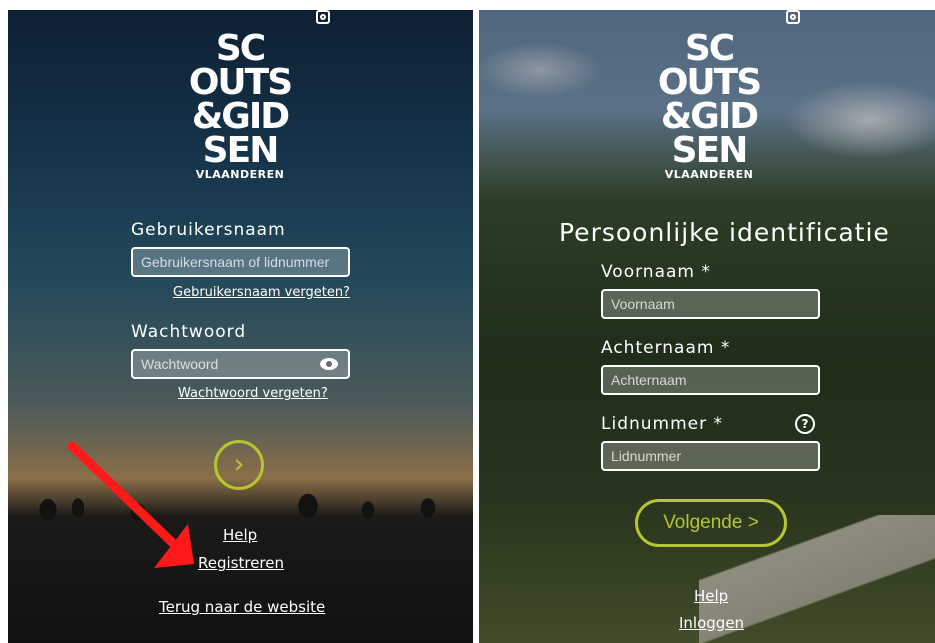 Image resolution: width=935 pixels, height=643 pixels. Describe the element at coordinates (662, 424) in the screenshot. I see `member-number-label: Lidnummer *` at that location.